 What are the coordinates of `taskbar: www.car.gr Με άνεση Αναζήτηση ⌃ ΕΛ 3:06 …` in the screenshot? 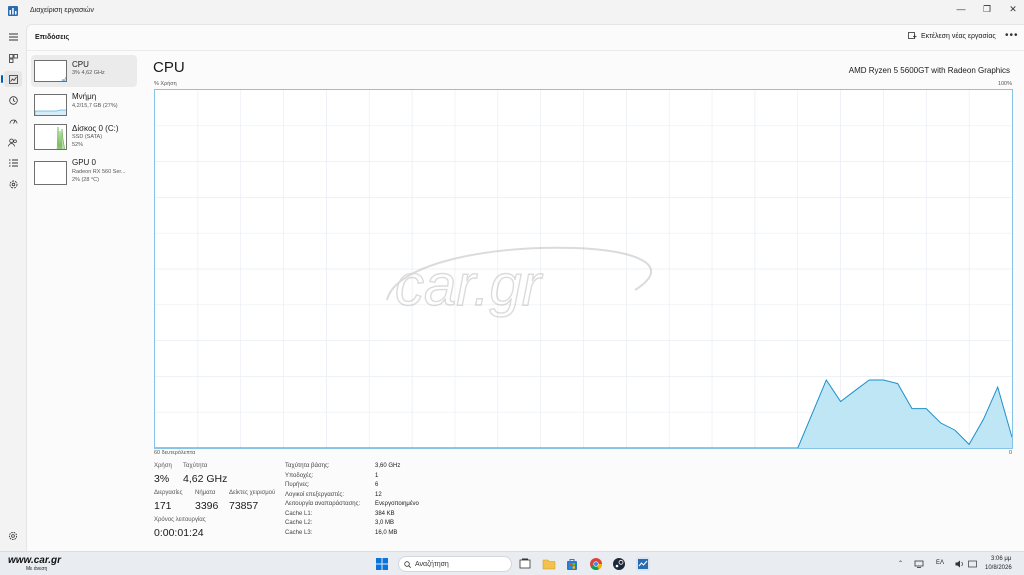 It's located at (512, 563).